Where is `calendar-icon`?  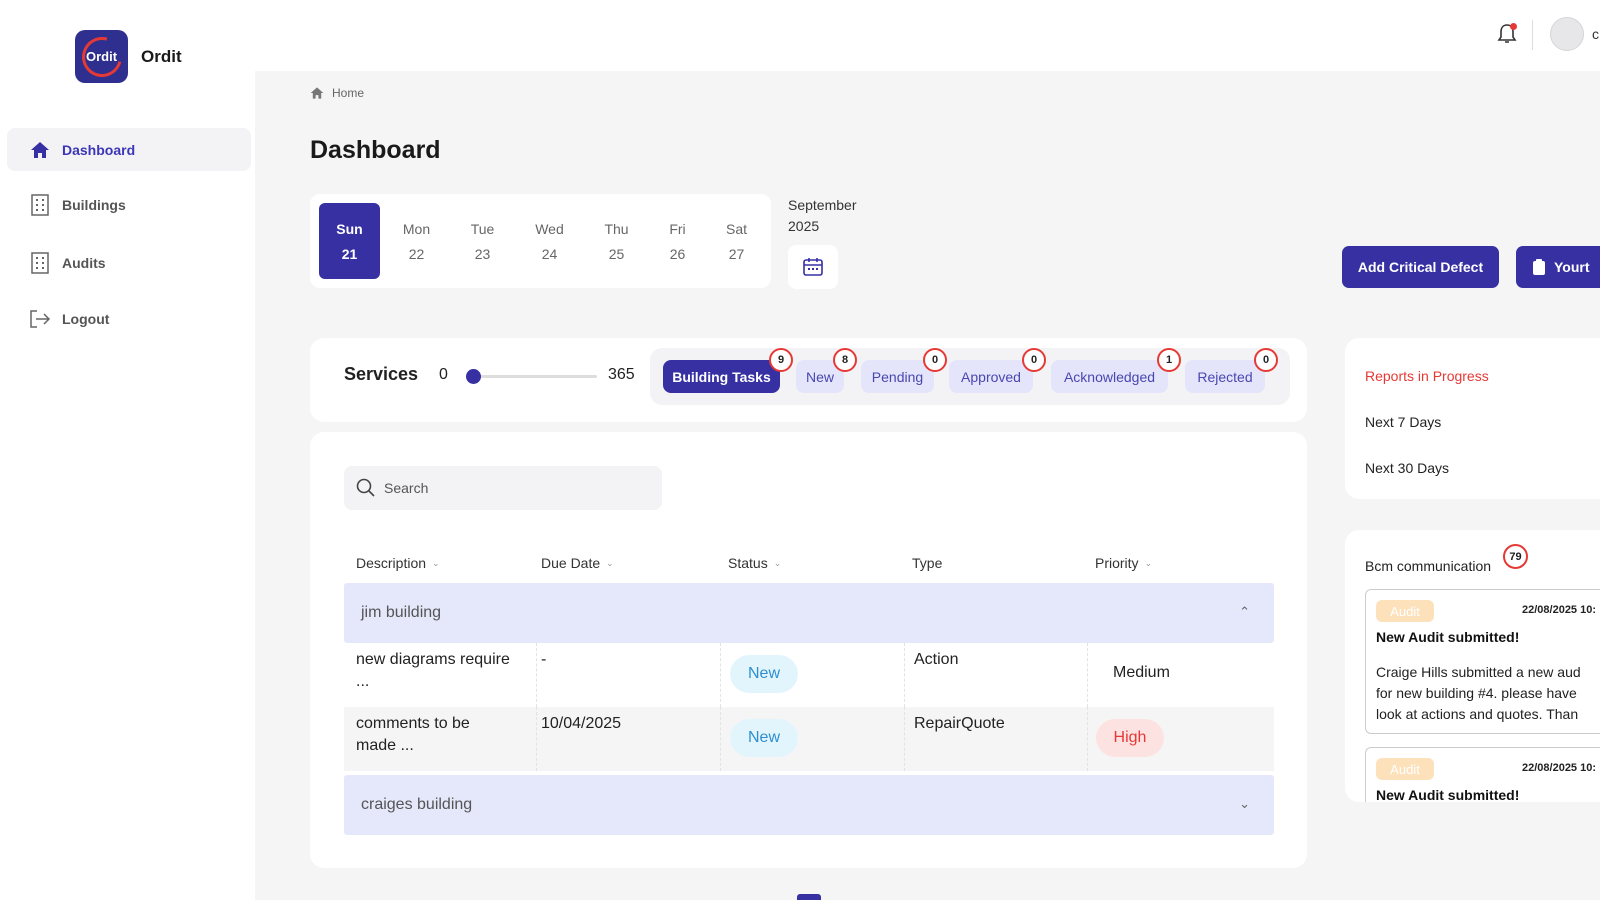
calendar-icon is located at coordinates (813, 267).